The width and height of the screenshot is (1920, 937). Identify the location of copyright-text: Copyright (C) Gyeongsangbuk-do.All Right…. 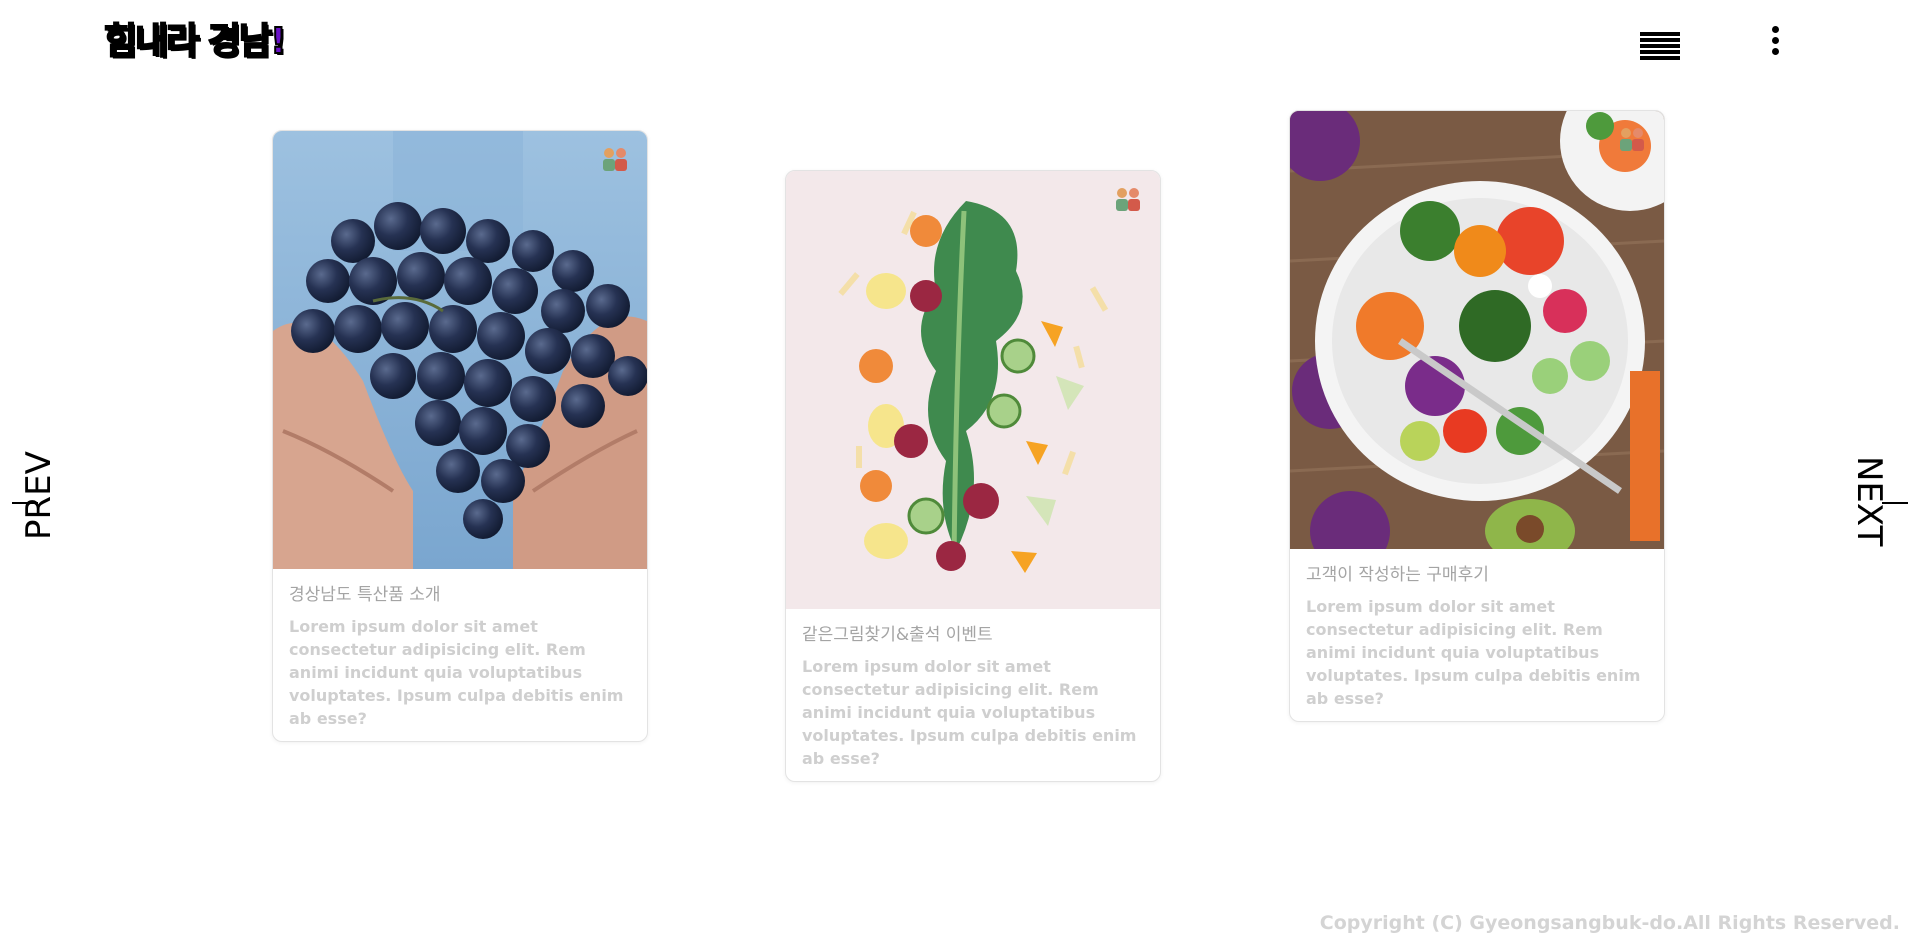
(1609, 923).